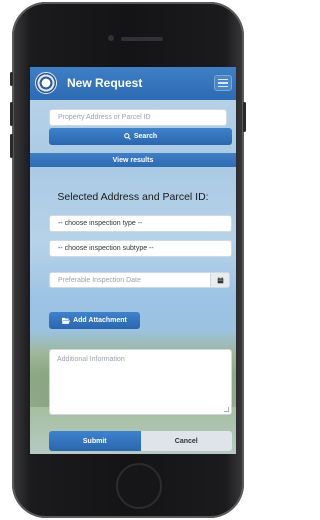 Image resolution: width=320 pixels, height=520 pixels. What do you see at coordinates (11, 114) in the screenshot?
I see `volume-up-button` at bounding box center [11, 114].